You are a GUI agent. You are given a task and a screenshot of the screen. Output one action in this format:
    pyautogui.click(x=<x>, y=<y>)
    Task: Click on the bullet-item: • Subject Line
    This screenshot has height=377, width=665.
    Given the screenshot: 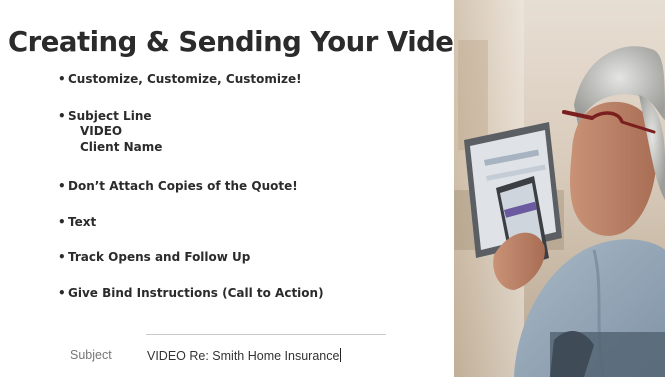 What is the action you would take?
    pyautogui.click(x=105, y=116)
    